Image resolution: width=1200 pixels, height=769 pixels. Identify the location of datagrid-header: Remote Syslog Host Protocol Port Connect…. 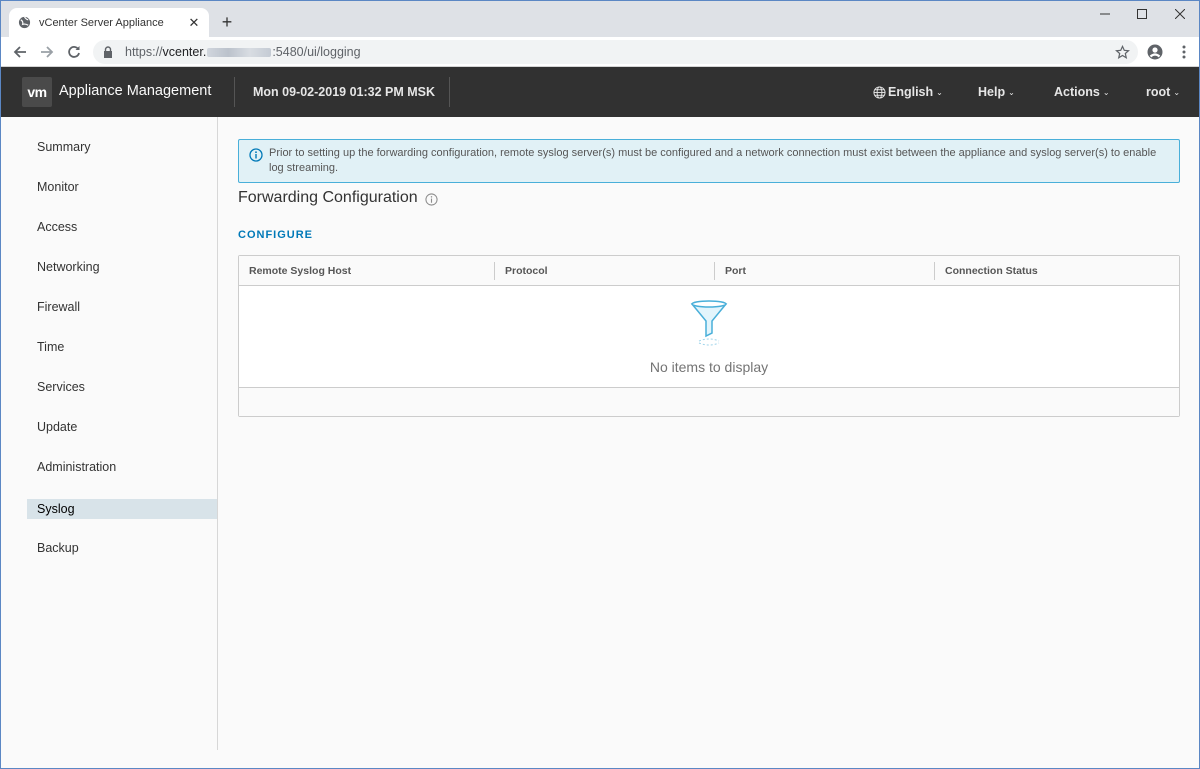
(709, 271).